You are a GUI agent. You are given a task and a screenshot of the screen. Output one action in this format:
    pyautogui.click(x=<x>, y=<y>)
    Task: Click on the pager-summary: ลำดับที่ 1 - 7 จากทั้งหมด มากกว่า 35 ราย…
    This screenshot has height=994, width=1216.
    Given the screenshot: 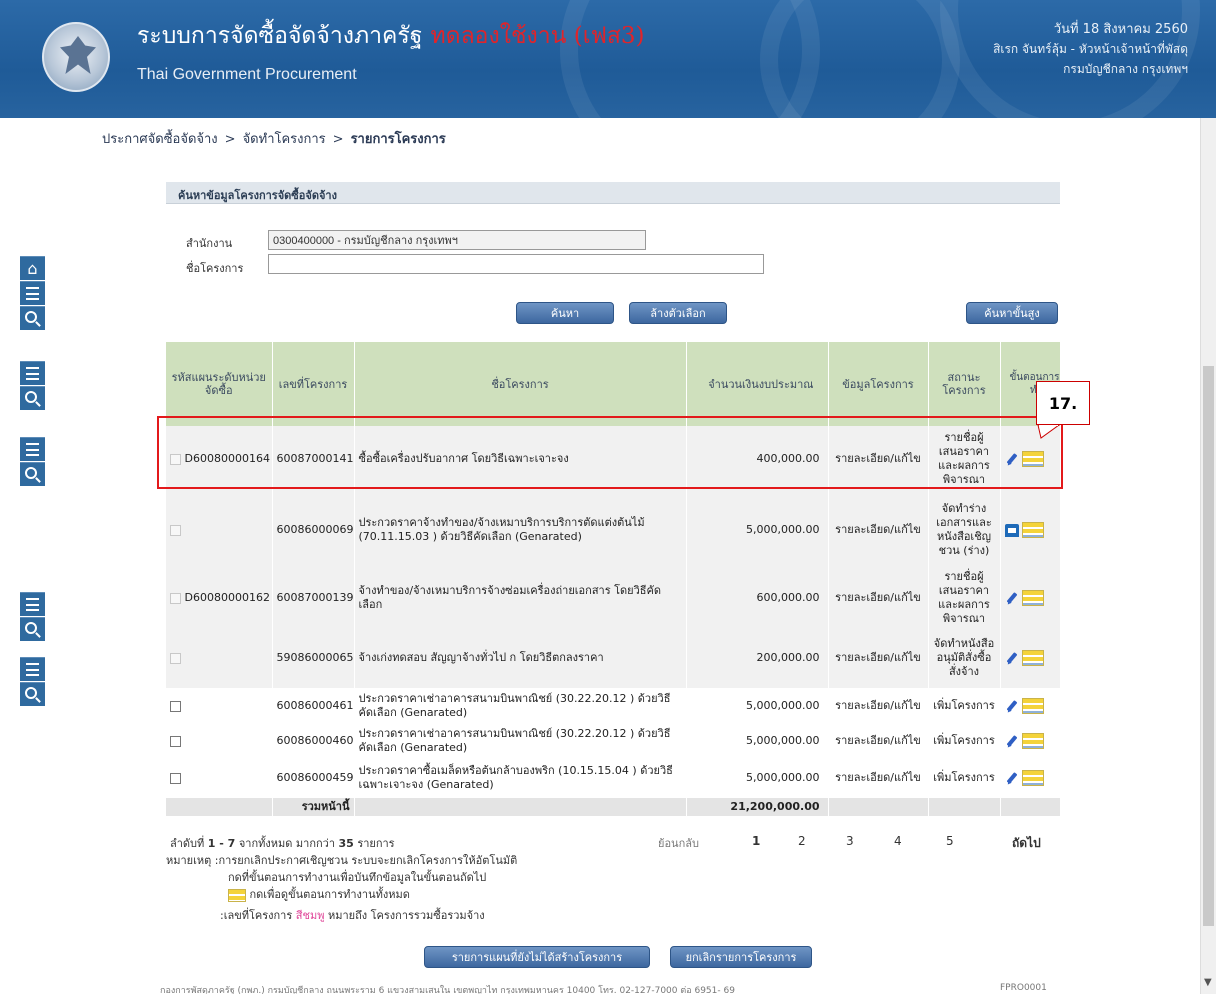 What is the action you would take?
    pyautogui.click(x=282, y=843)
    